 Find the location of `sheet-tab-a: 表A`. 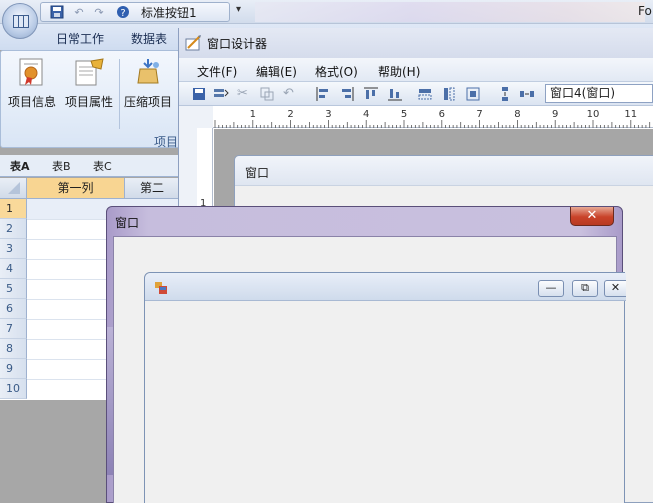

sheet-tab-a: 表A is located at coordinates (20, 166).